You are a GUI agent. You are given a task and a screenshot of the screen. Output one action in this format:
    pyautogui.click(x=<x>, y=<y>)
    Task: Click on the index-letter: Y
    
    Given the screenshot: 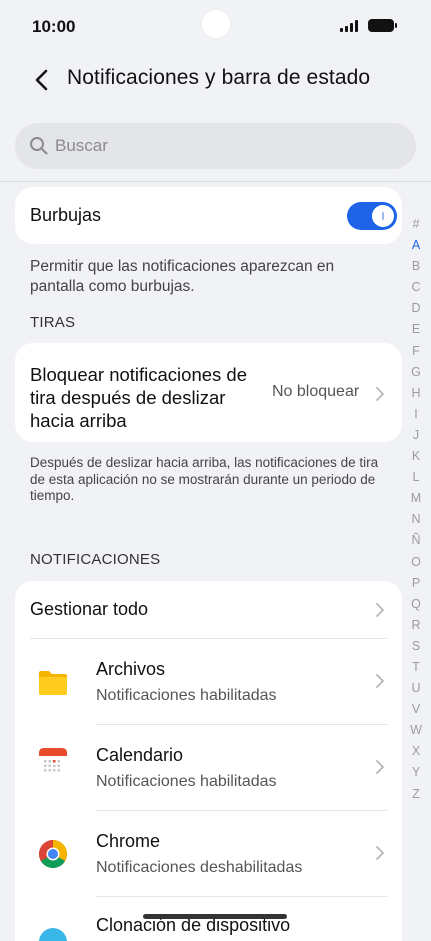 What is the action you would take?
    pyautogui.click(x=416, y=772)
    